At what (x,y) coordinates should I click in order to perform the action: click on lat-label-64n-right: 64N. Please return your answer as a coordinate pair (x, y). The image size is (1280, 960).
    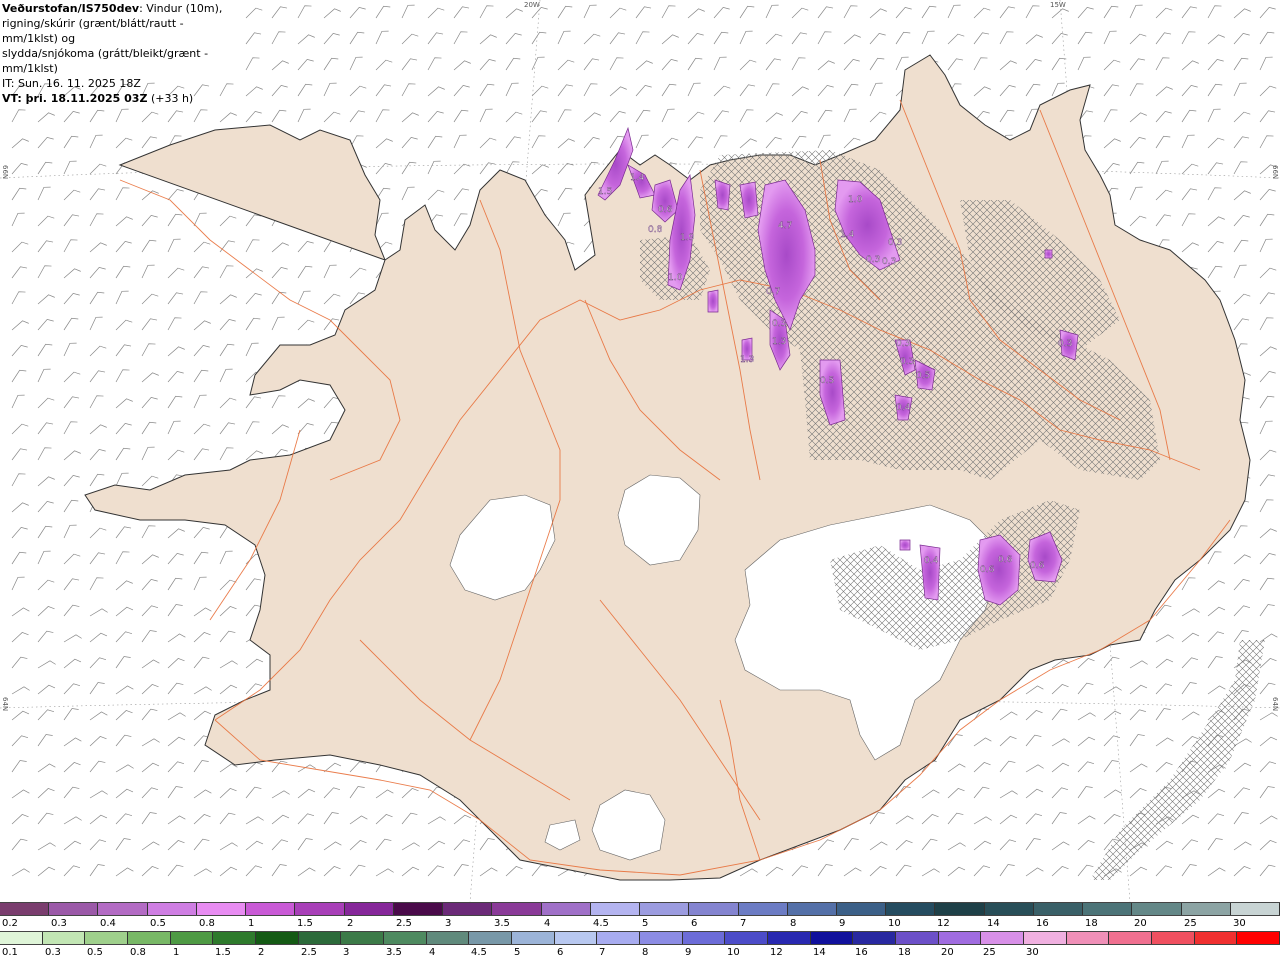
    Looking at the image, I should click on (1275, 704).